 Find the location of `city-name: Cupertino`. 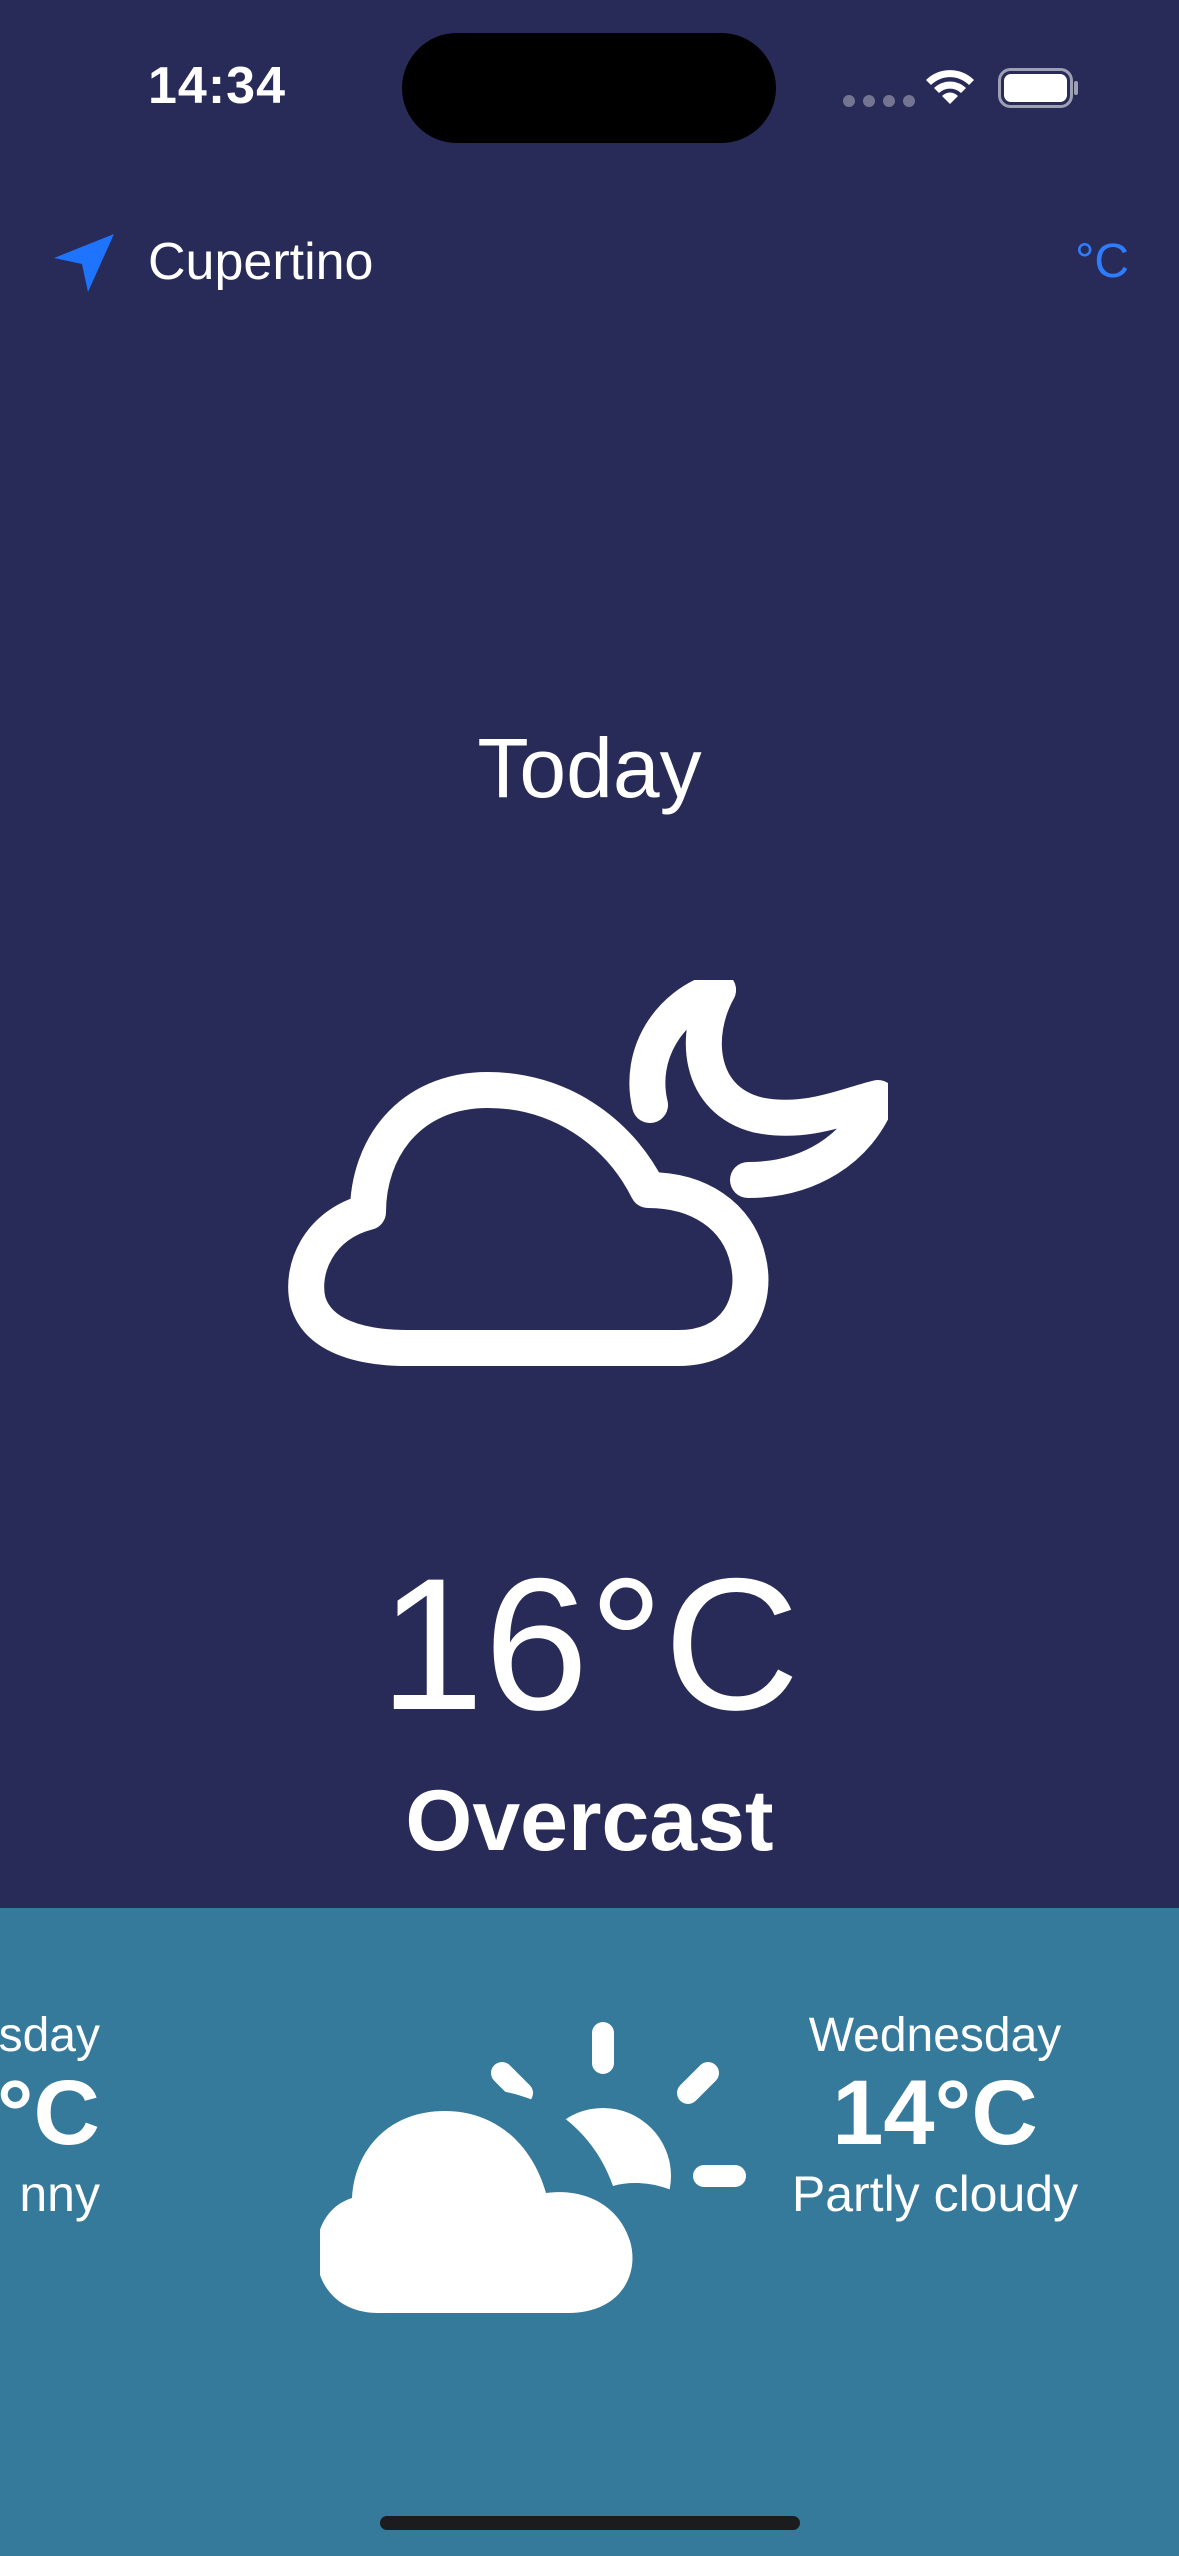

city-name: Cupertino is located at coordinates (260, 262).